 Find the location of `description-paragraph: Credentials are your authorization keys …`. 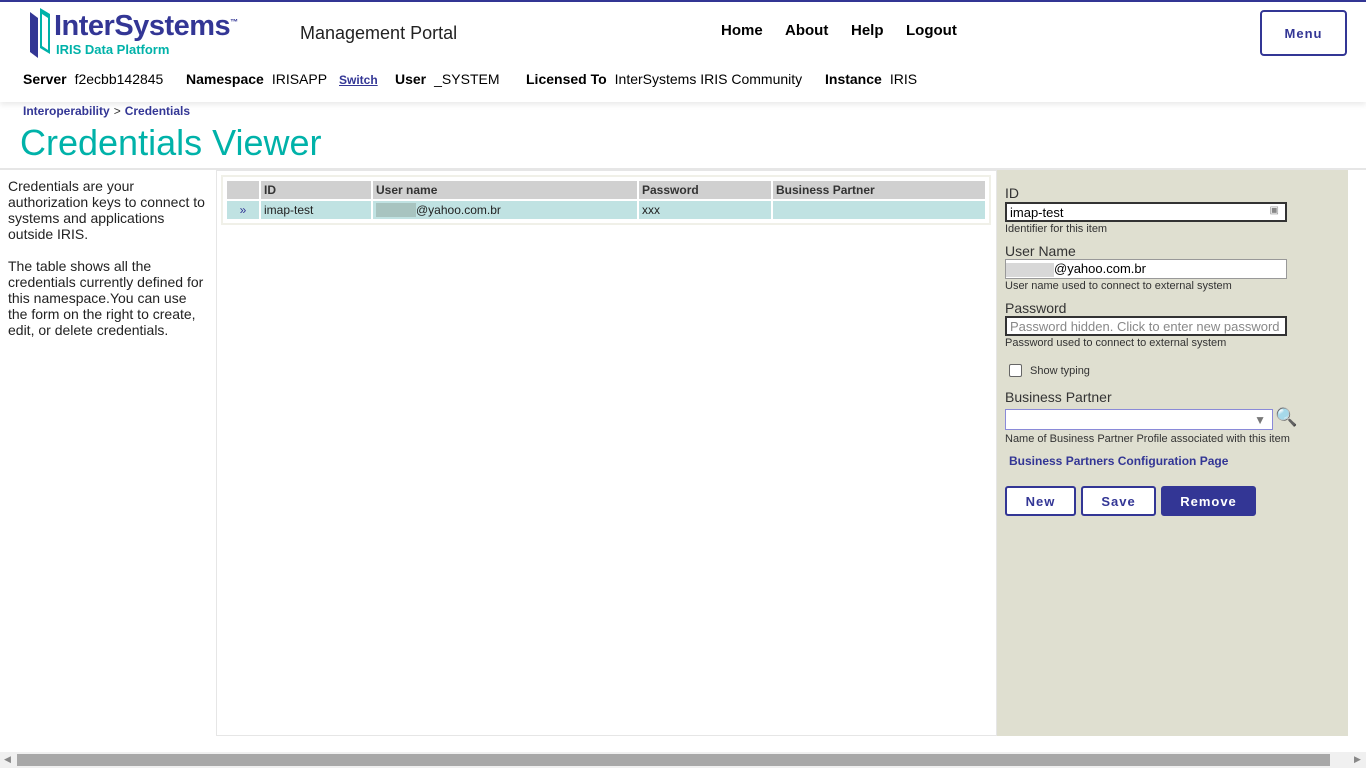

description-paragraph: Credentials are your authorization keys … is located at coordinates (106, 210).